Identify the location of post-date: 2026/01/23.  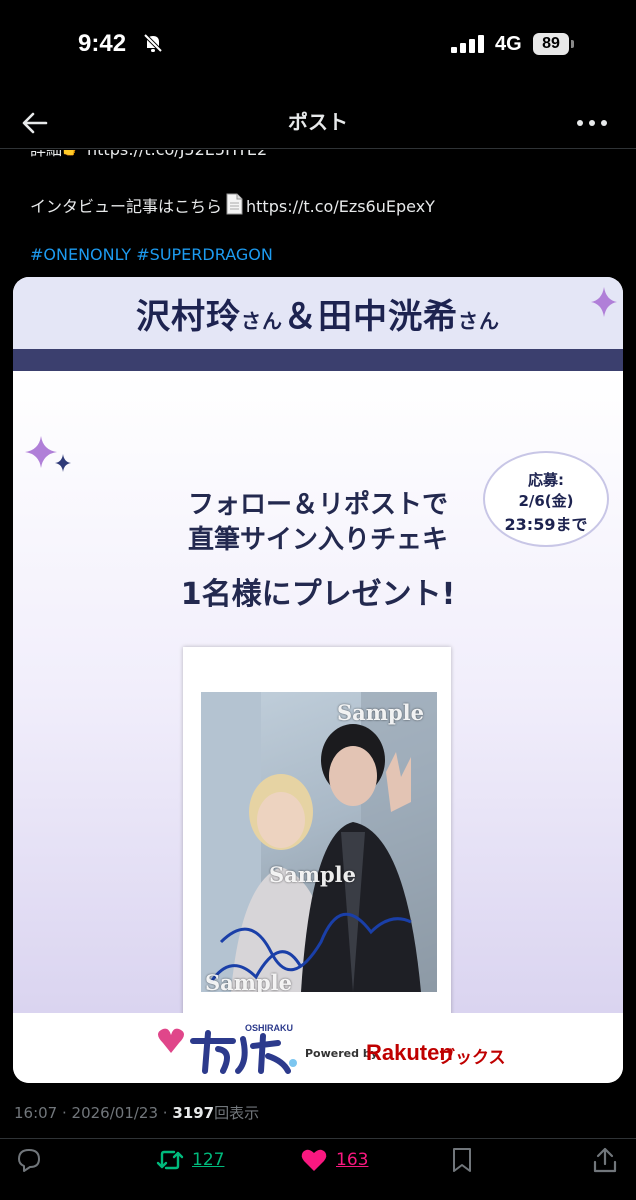
(115, 1113).